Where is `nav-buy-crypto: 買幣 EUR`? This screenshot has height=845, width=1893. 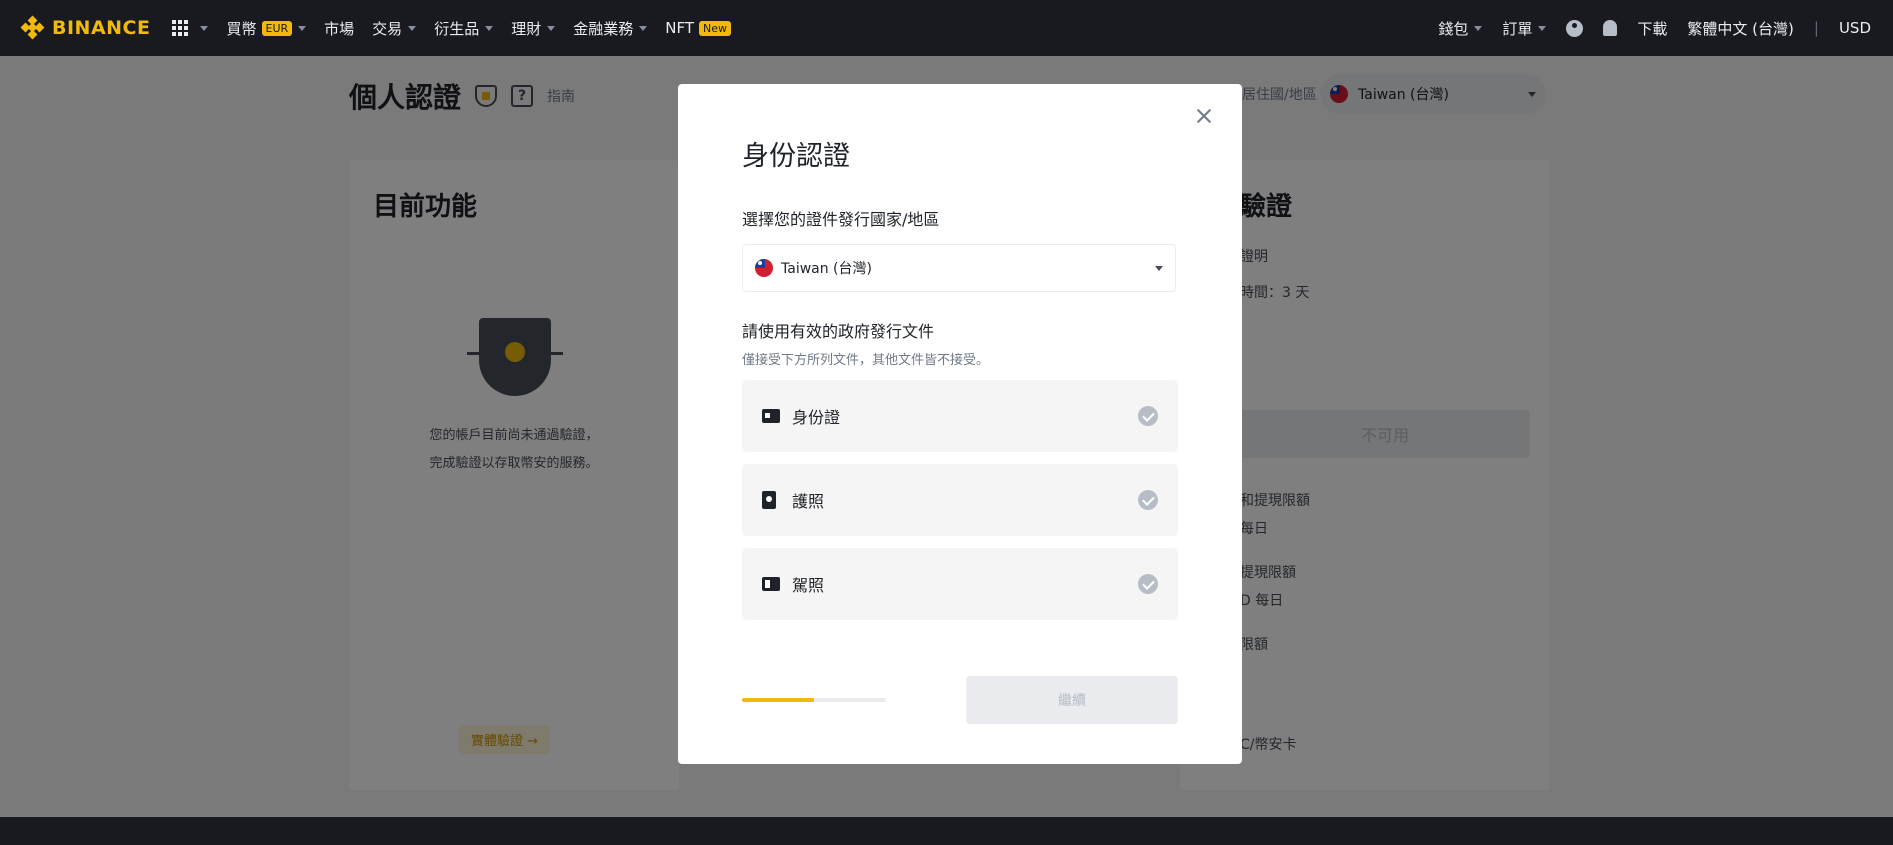 nav-buy-crypto: 買幣 EUR is located at coordinates (266, 28).